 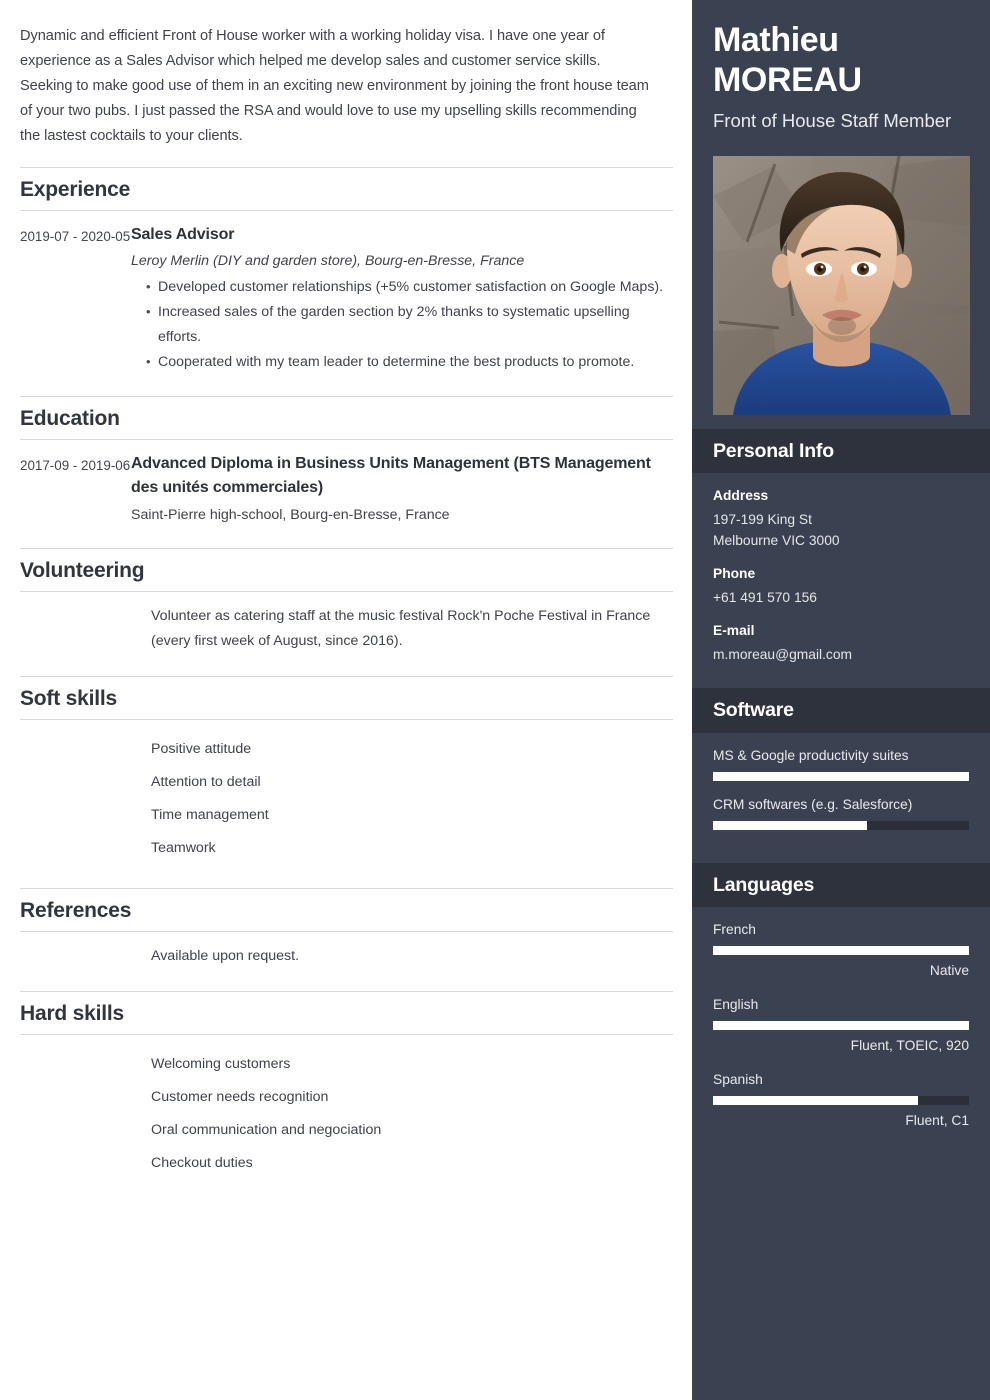 I want to click on section-header-education: Education, so click(x=346, y=418).